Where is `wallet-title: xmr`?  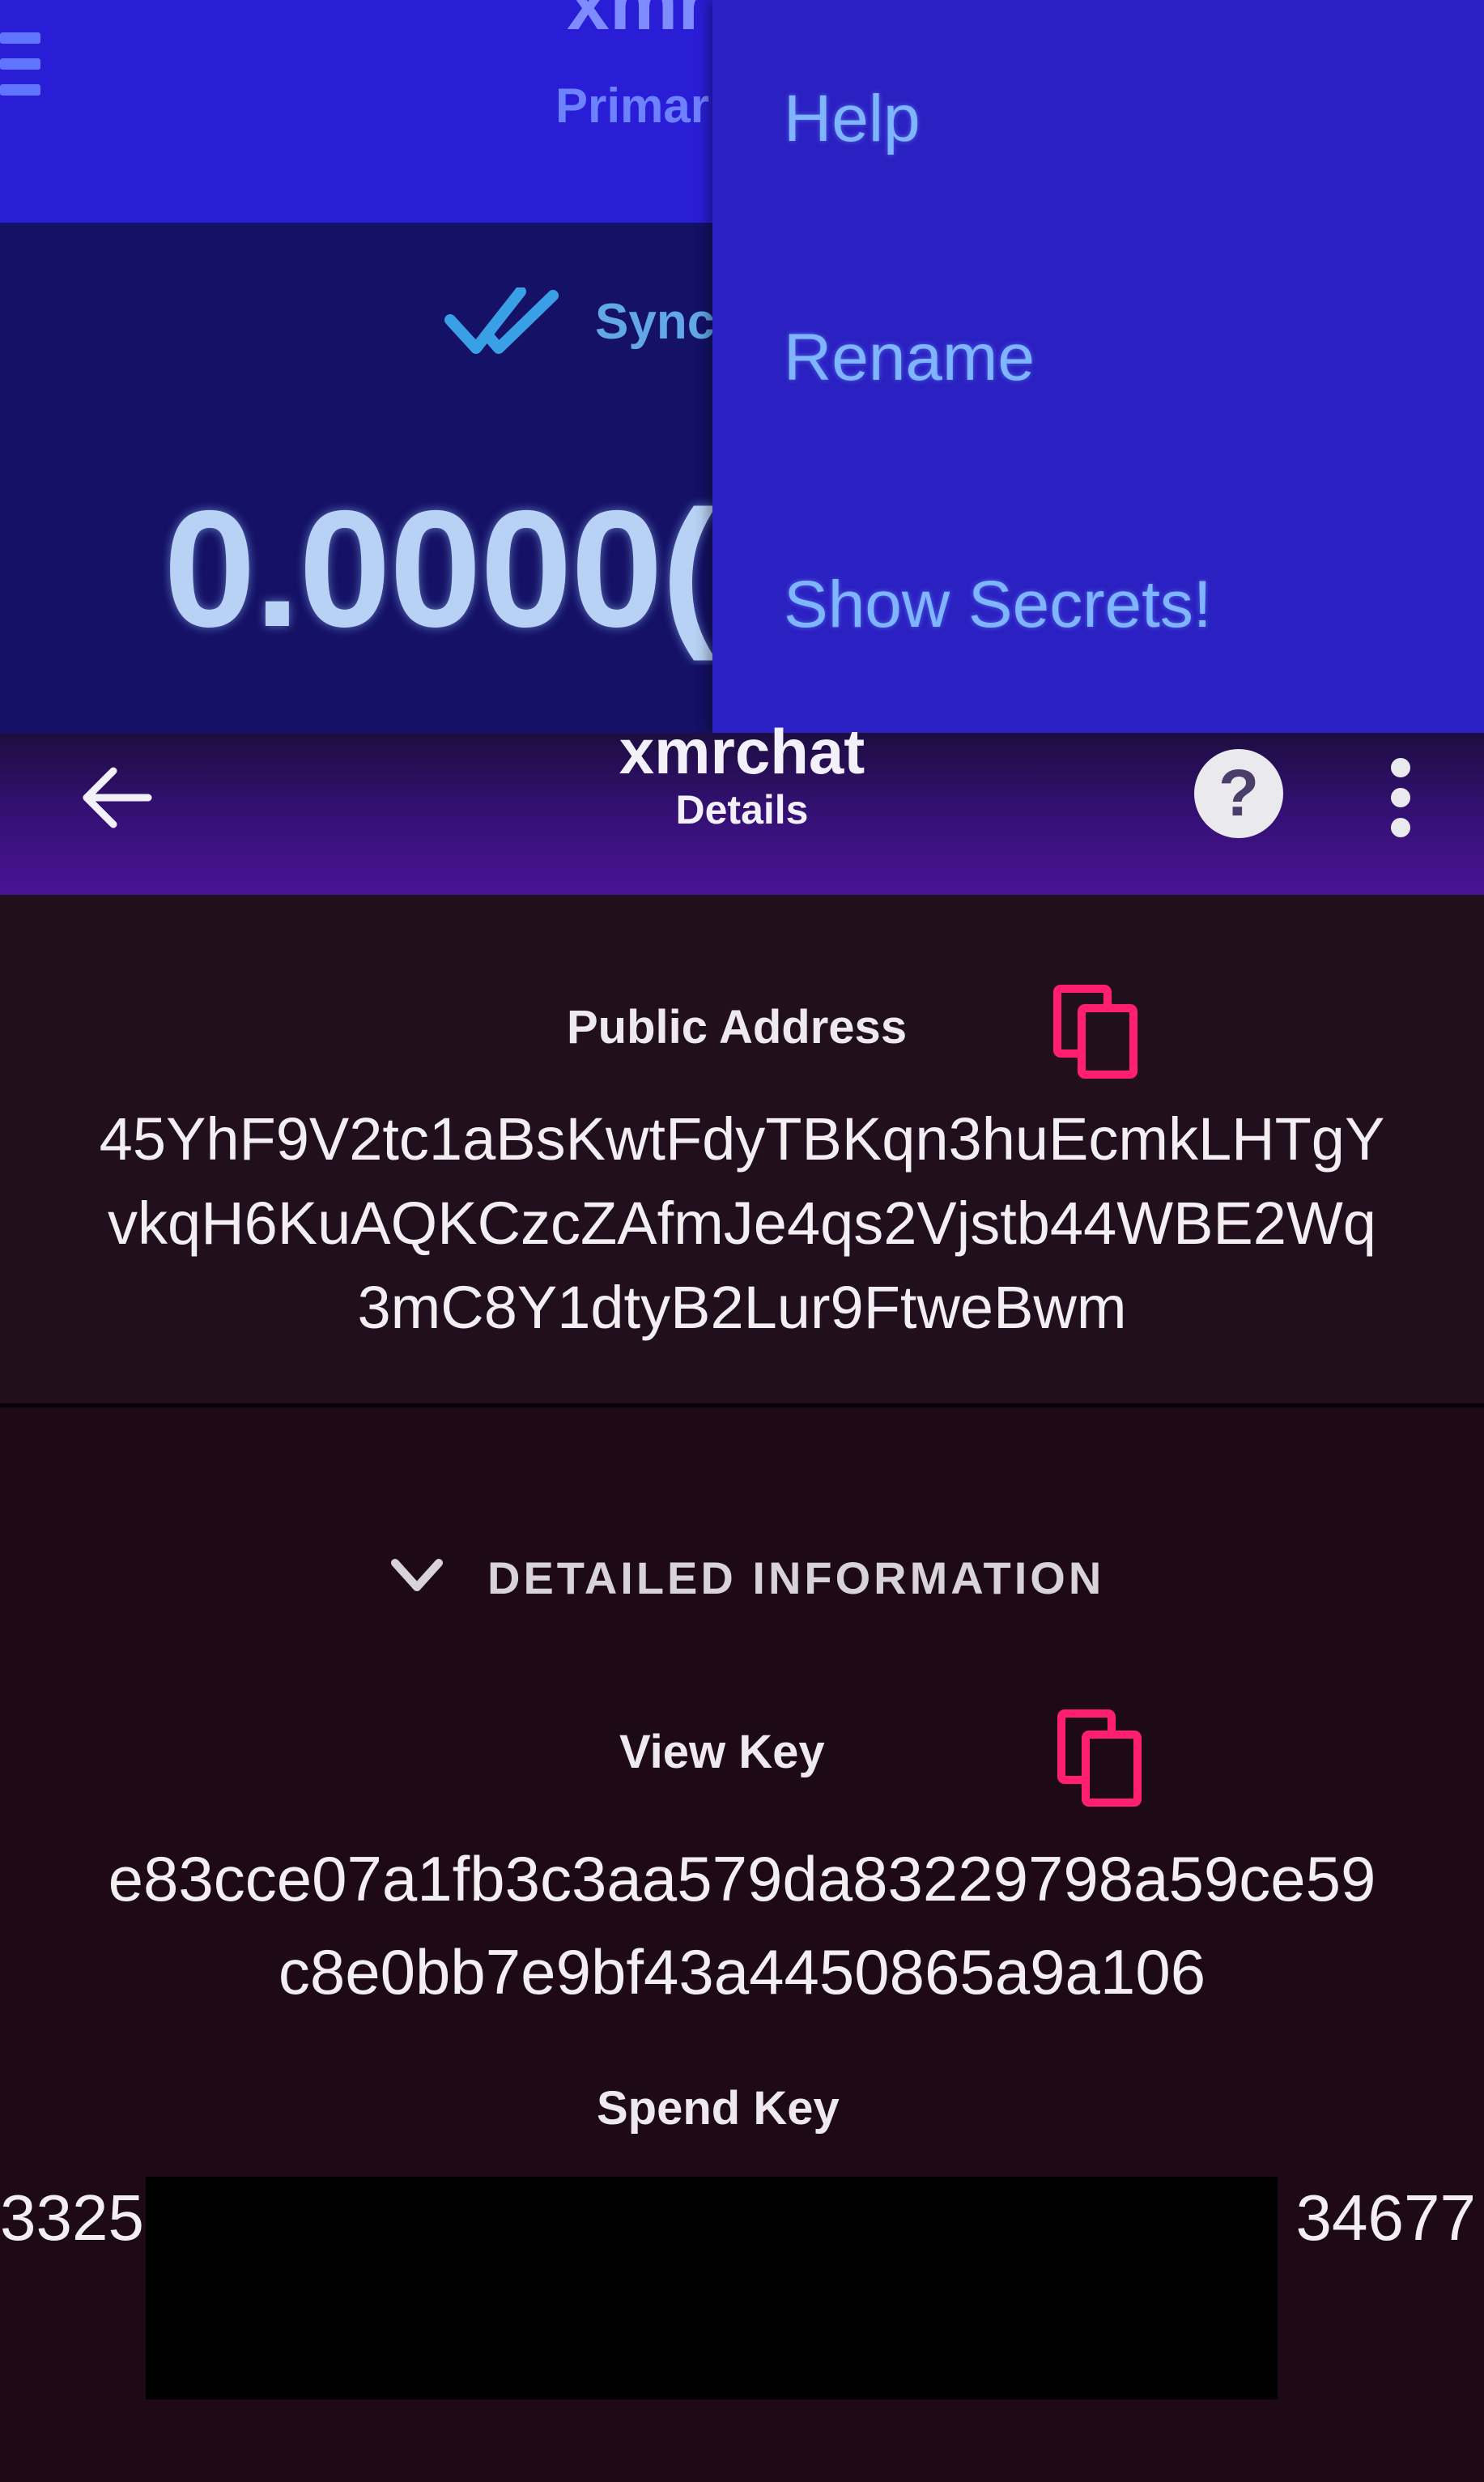
wallet-title: xmr is located at coordinates (637, 23).